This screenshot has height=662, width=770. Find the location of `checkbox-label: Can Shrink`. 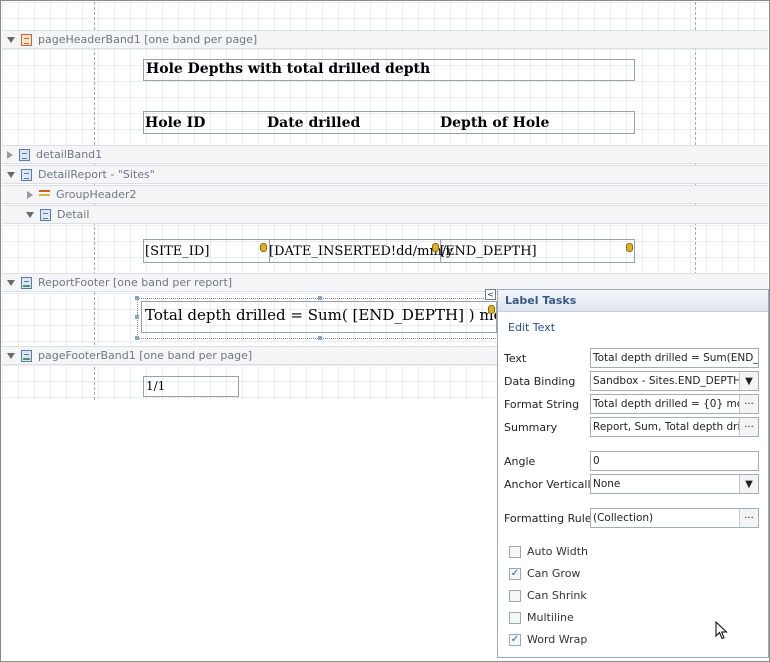

checkbox-label: Can Shrink is located at coordinates (557, 595).